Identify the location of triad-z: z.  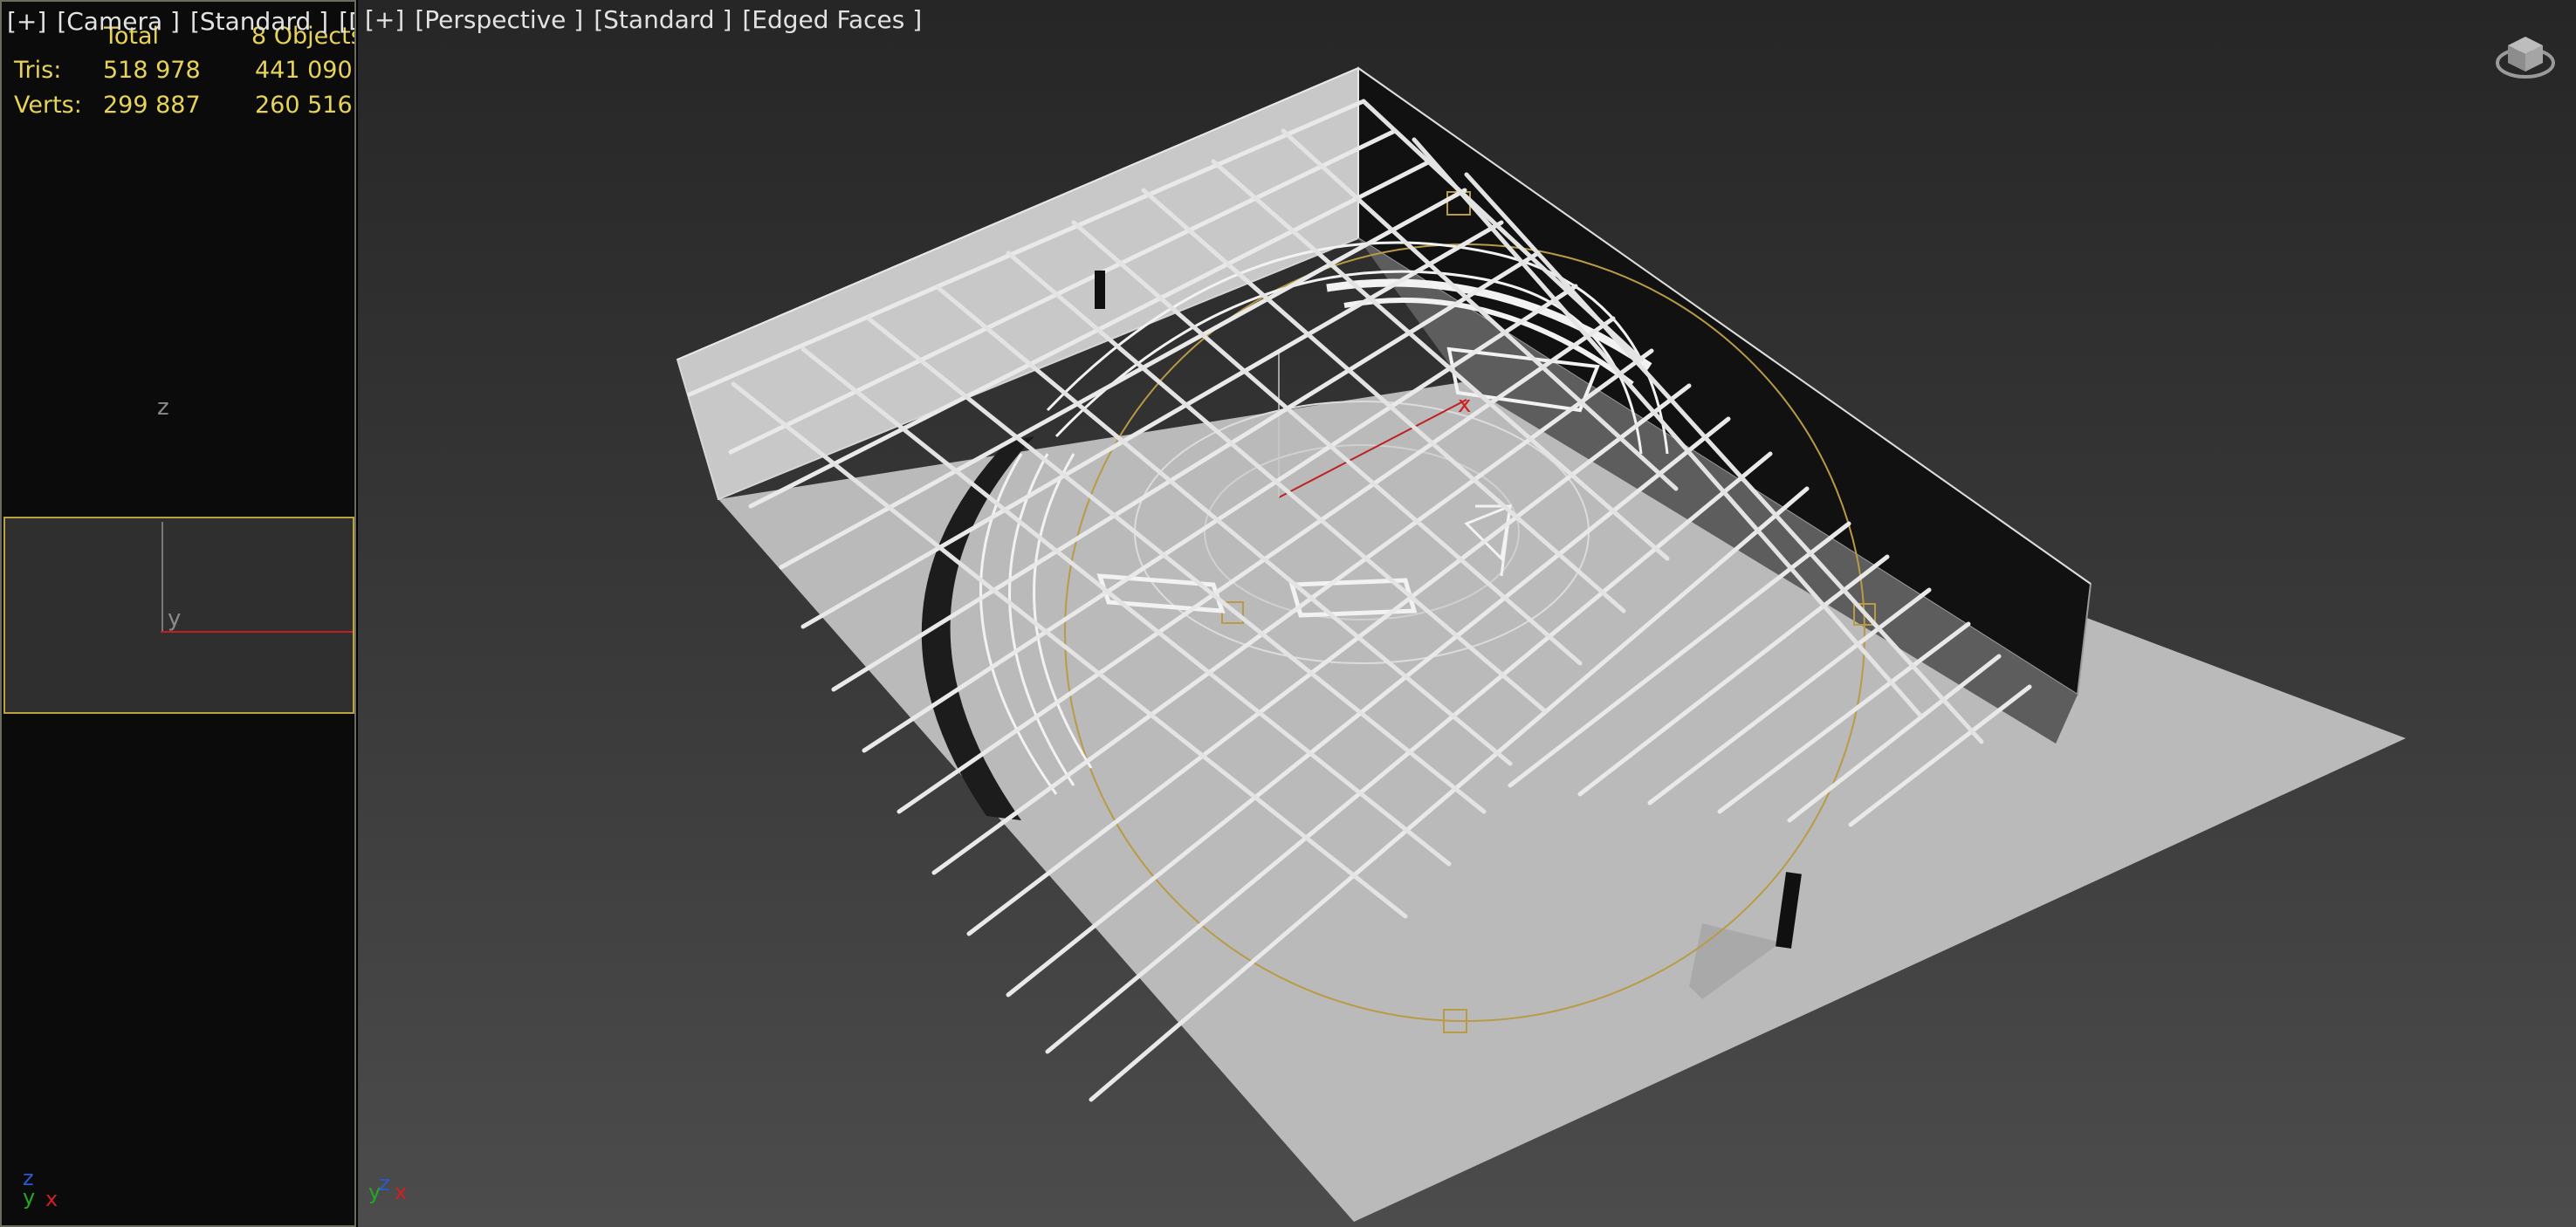
(385, 1184).